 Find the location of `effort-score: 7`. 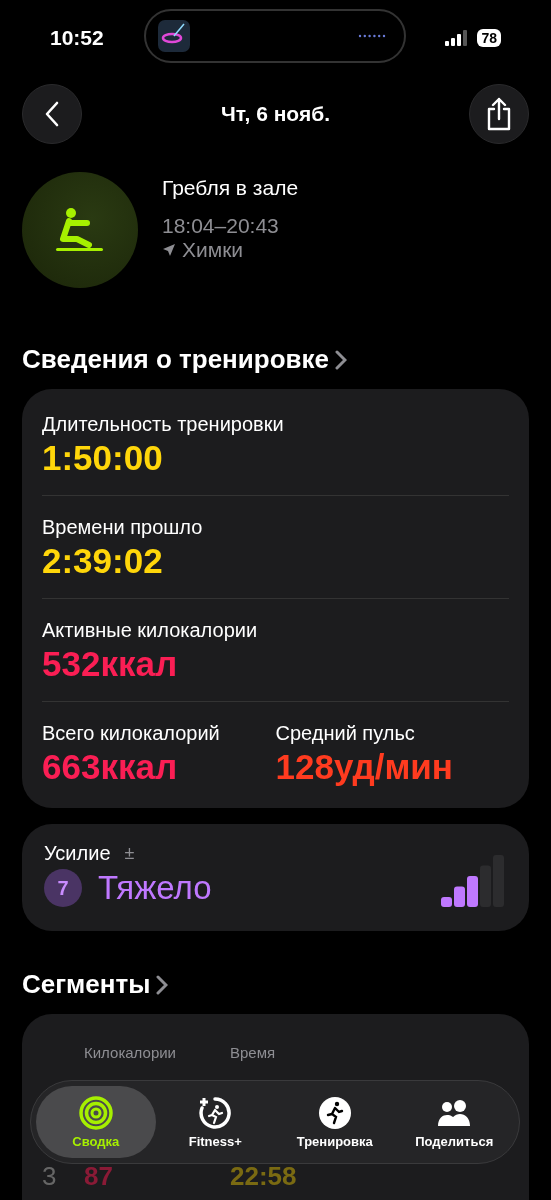

effort-score: 7 is located at coordinates (63, 888).